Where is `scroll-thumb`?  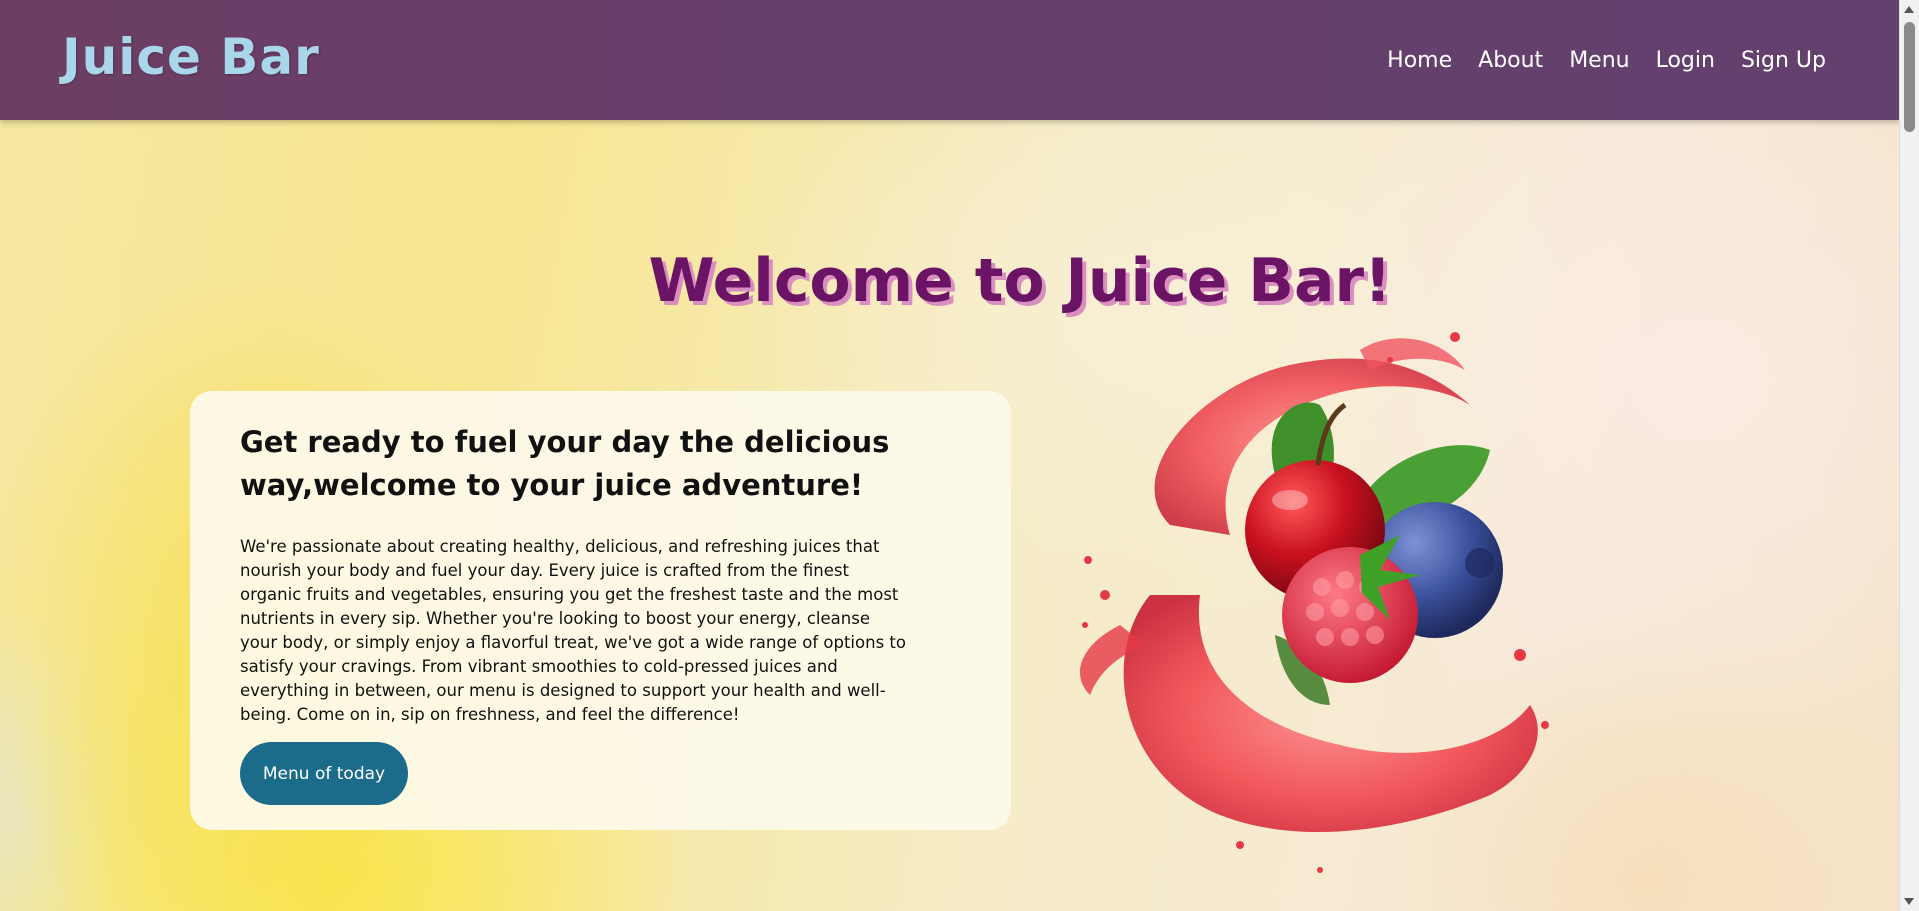
scroll-thumb is located at coordinates (1909, 77).